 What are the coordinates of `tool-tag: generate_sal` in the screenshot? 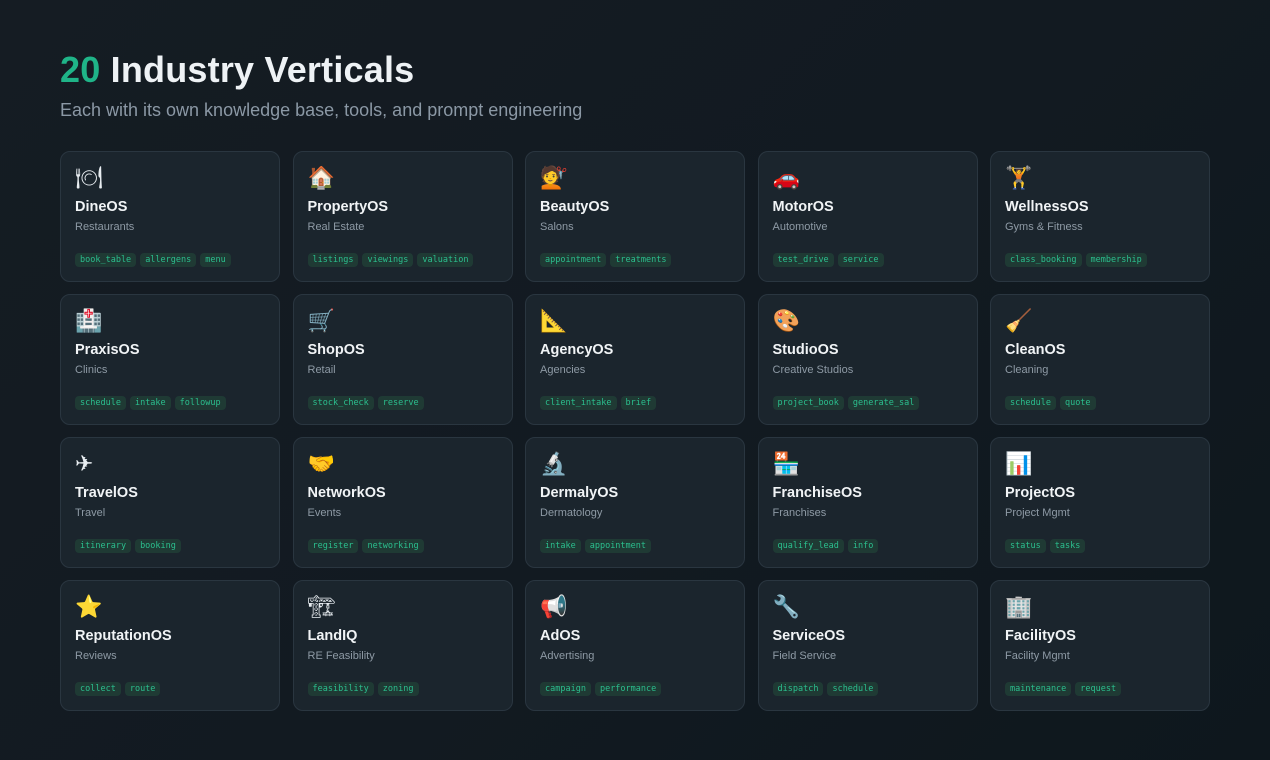 It's located at (883, 403).